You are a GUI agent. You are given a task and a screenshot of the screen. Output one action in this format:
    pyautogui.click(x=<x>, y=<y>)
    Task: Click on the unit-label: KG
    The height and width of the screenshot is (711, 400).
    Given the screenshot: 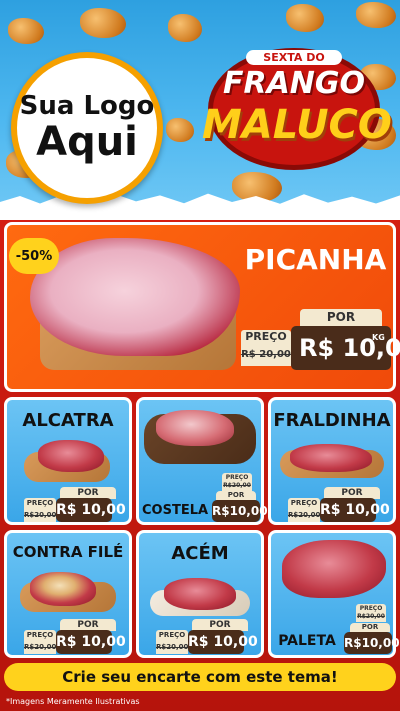 What is the action you would take?
    pyautogui.click(x=378, y=337)
    